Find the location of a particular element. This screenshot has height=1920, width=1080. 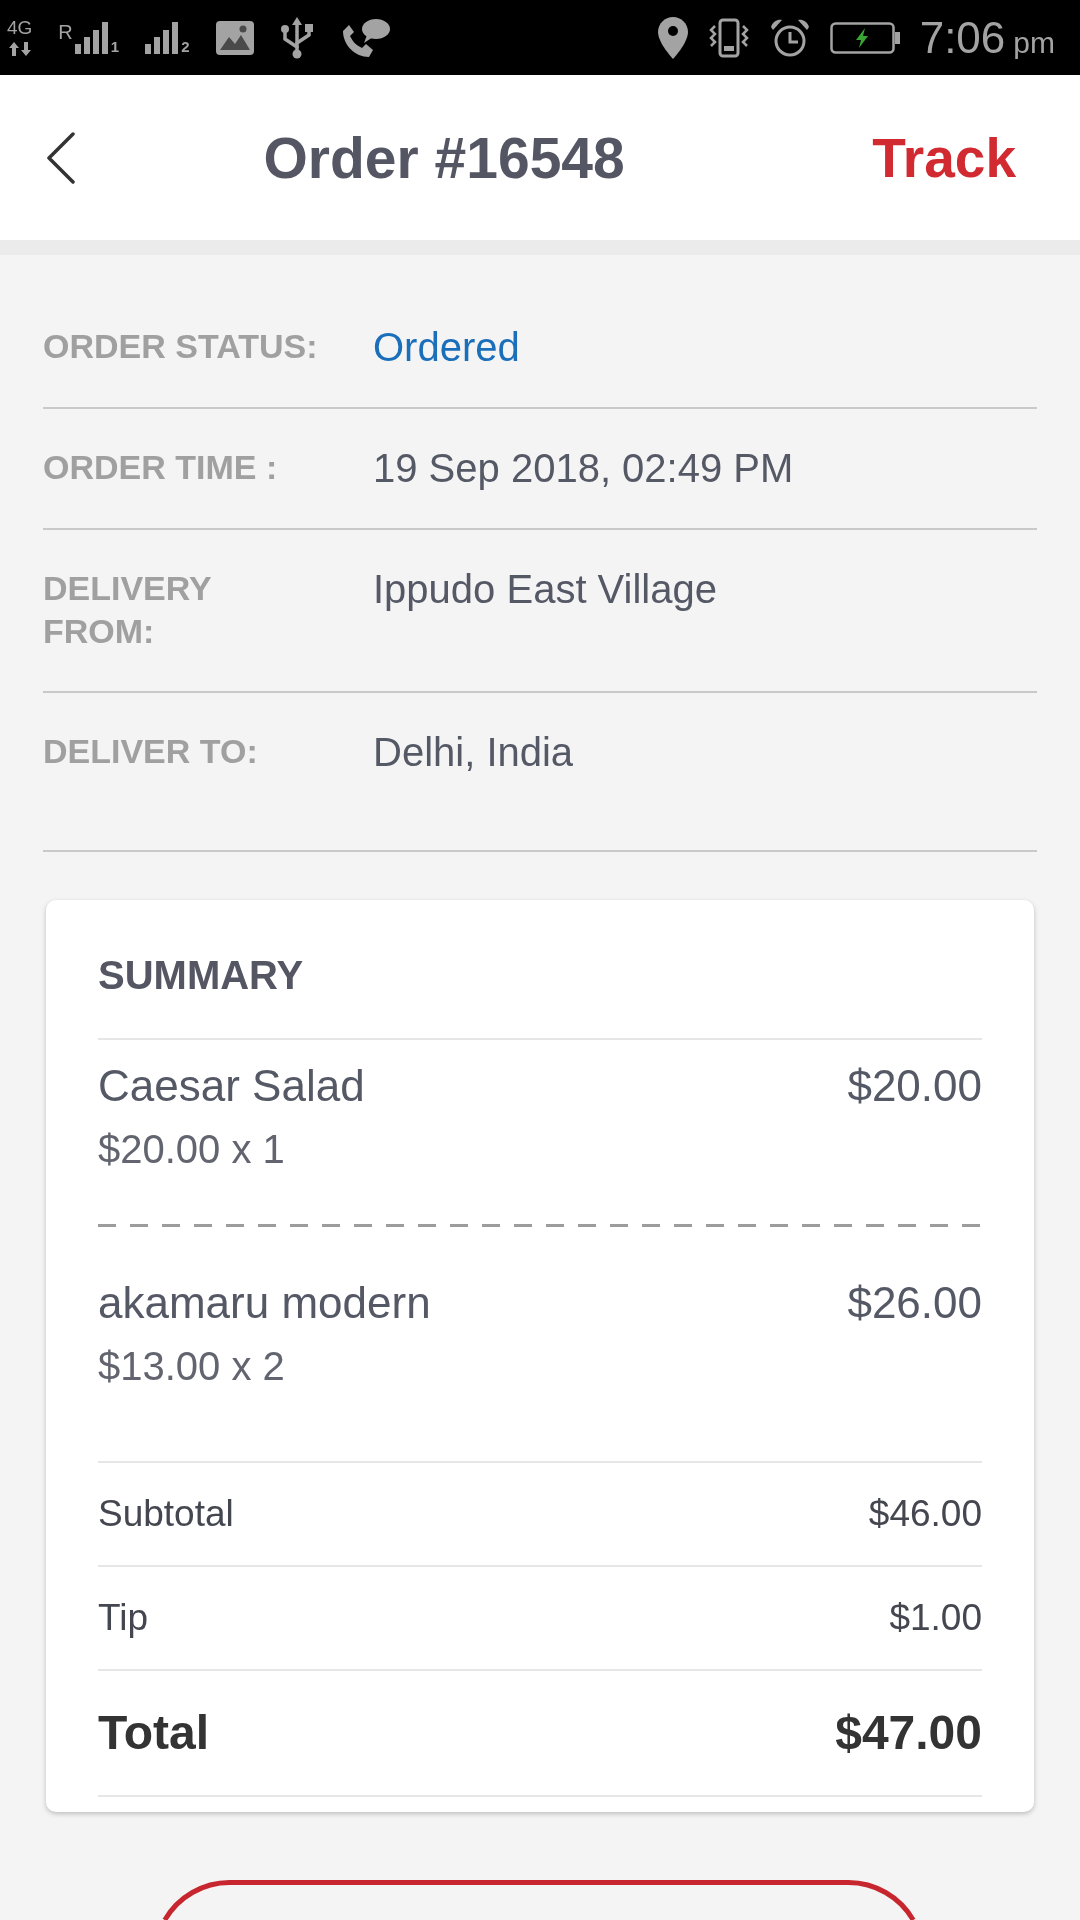

clock-time: 7:06 is located at coordinates (962, 37).